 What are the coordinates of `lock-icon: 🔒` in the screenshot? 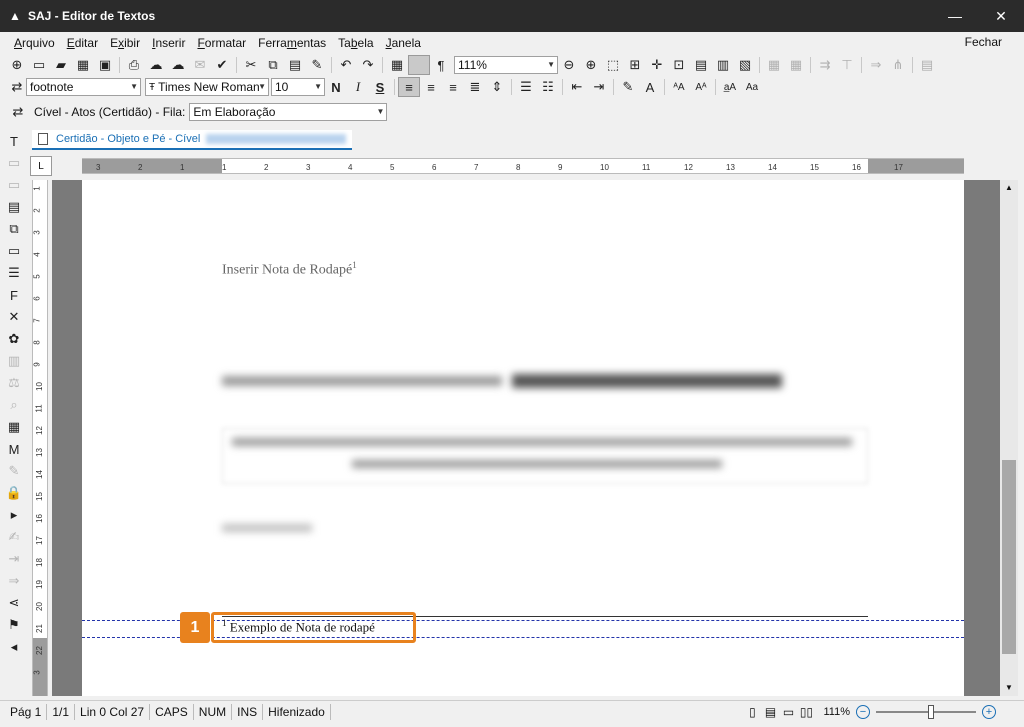 It's located at (14, 493).